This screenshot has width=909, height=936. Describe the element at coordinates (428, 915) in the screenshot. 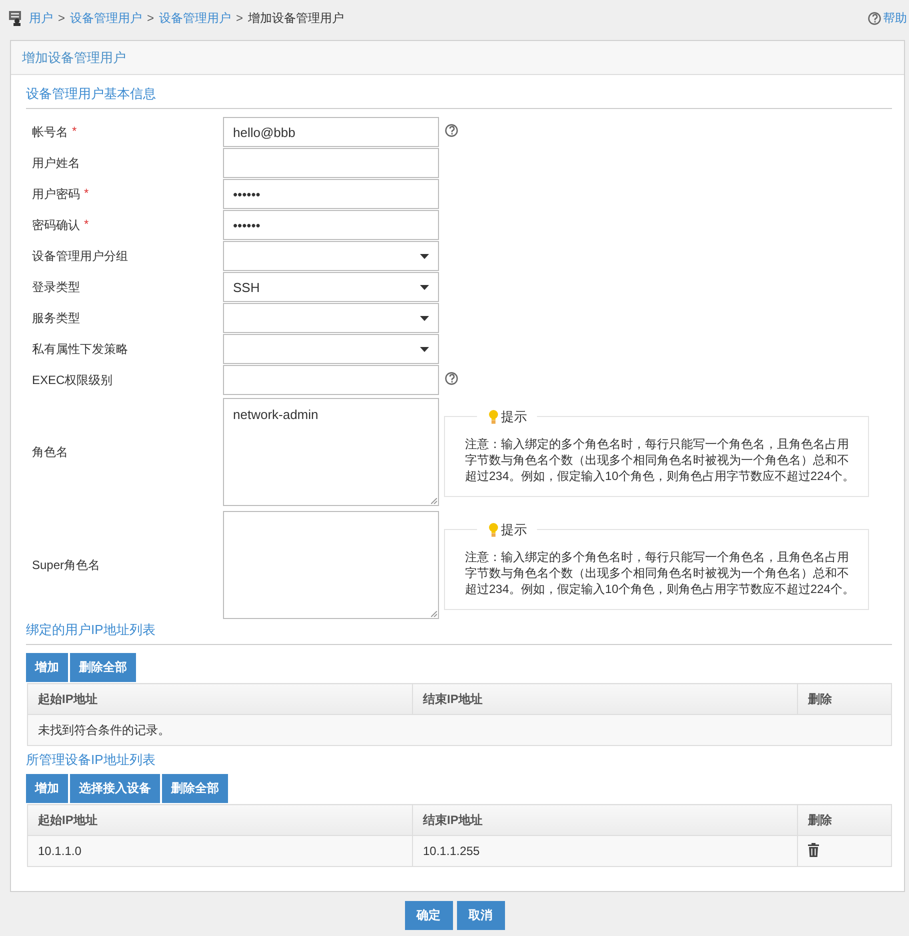

I see `footer-button: 确定` at that location.